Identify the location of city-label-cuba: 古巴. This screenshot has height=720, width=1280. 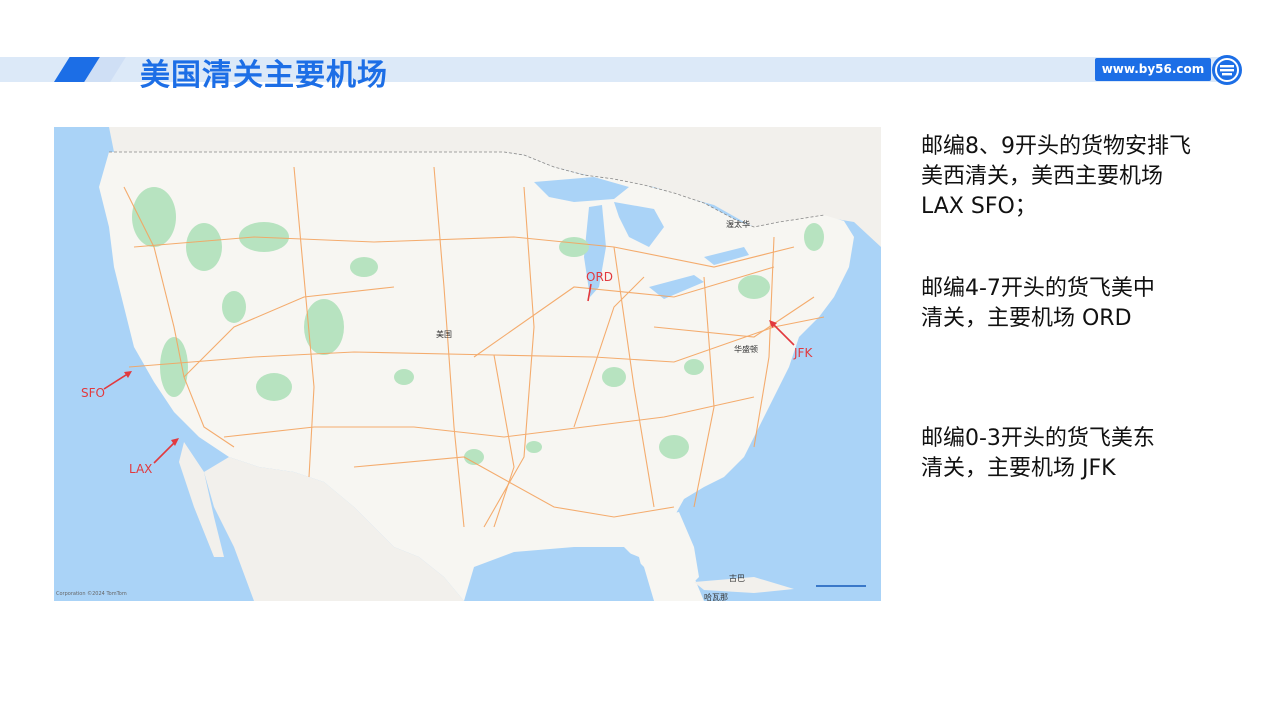
(737, 578).